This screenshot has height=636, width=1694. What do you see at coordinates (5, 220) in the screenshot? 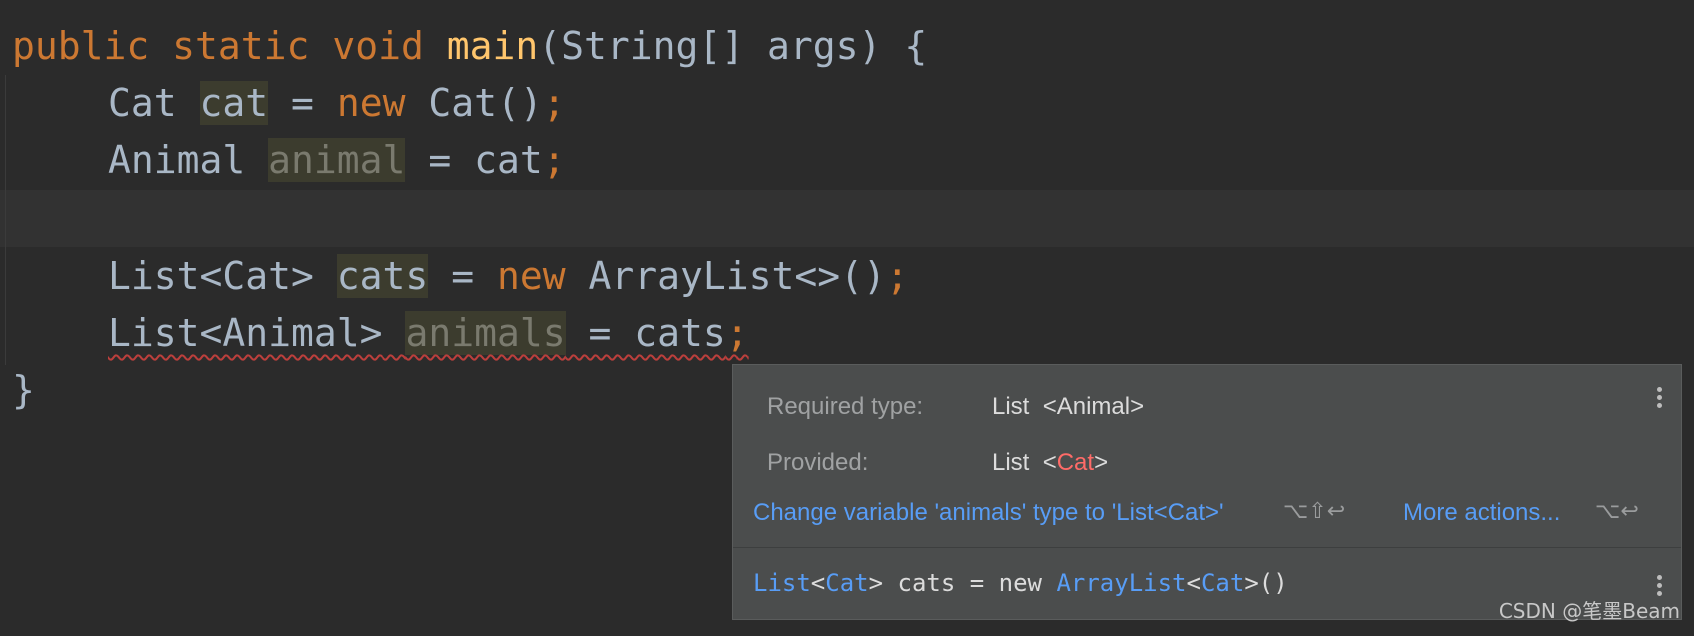
I see `indent-guide` at bounding box center [5, 220].